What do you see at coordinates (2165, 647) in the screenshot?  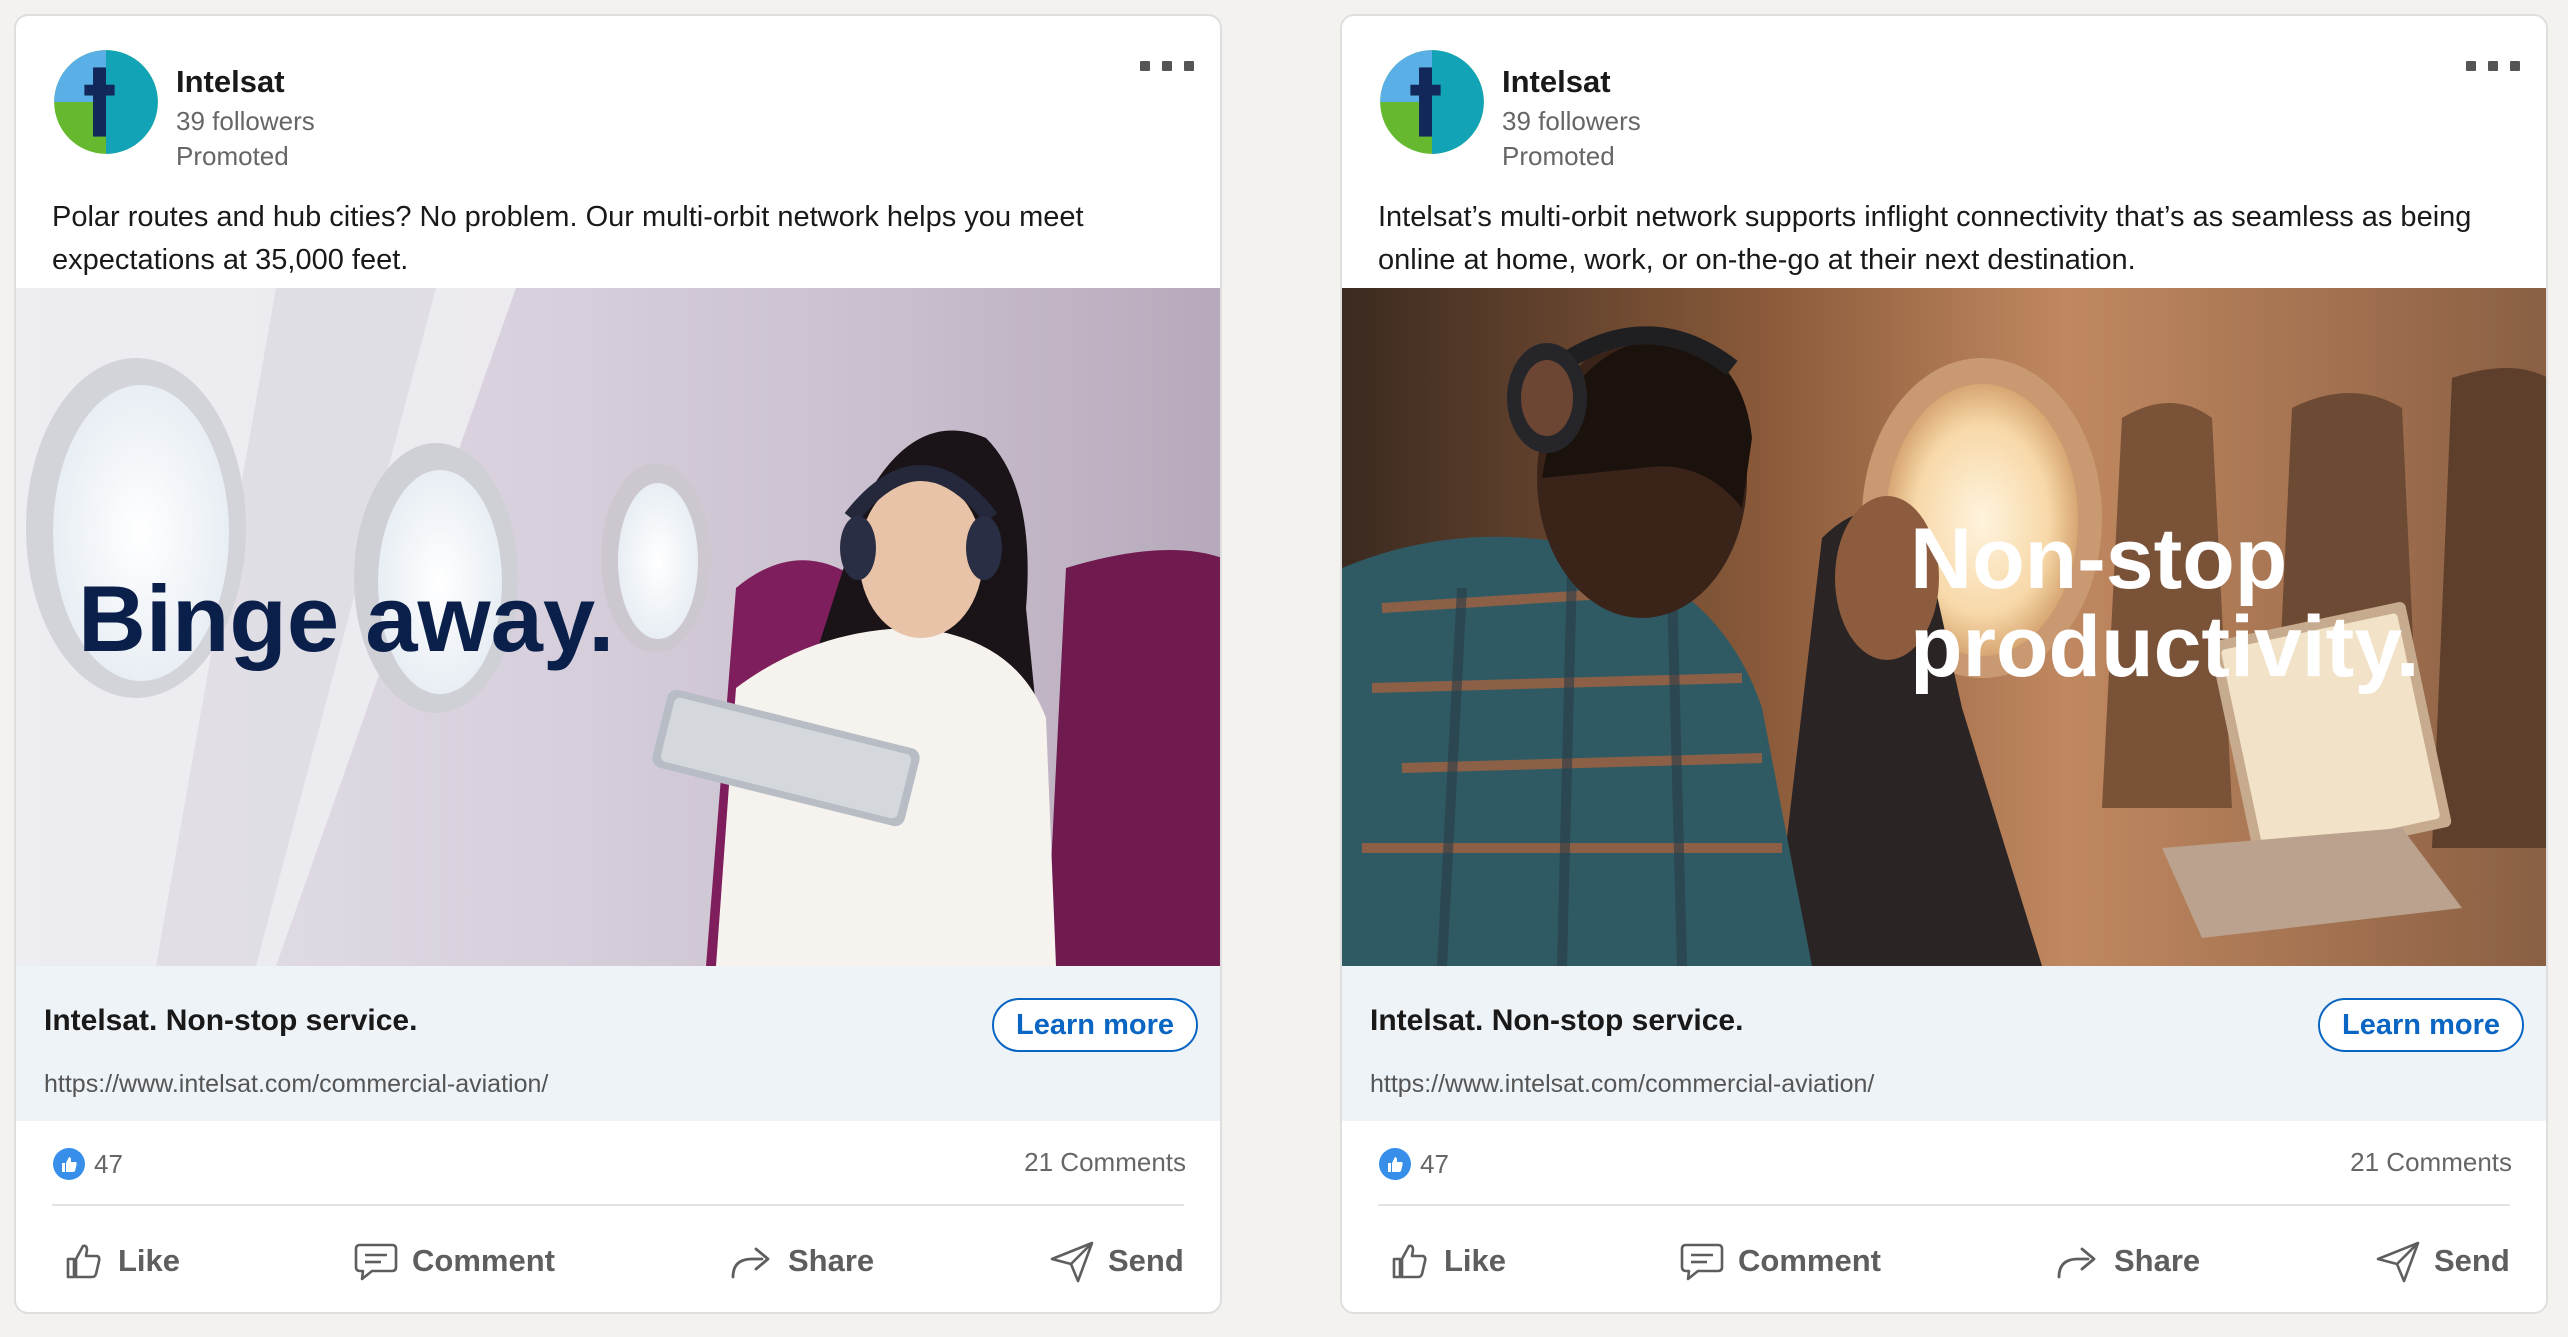 I see `image-headline-line2: productivity.` at bounding box center [2165, 647].